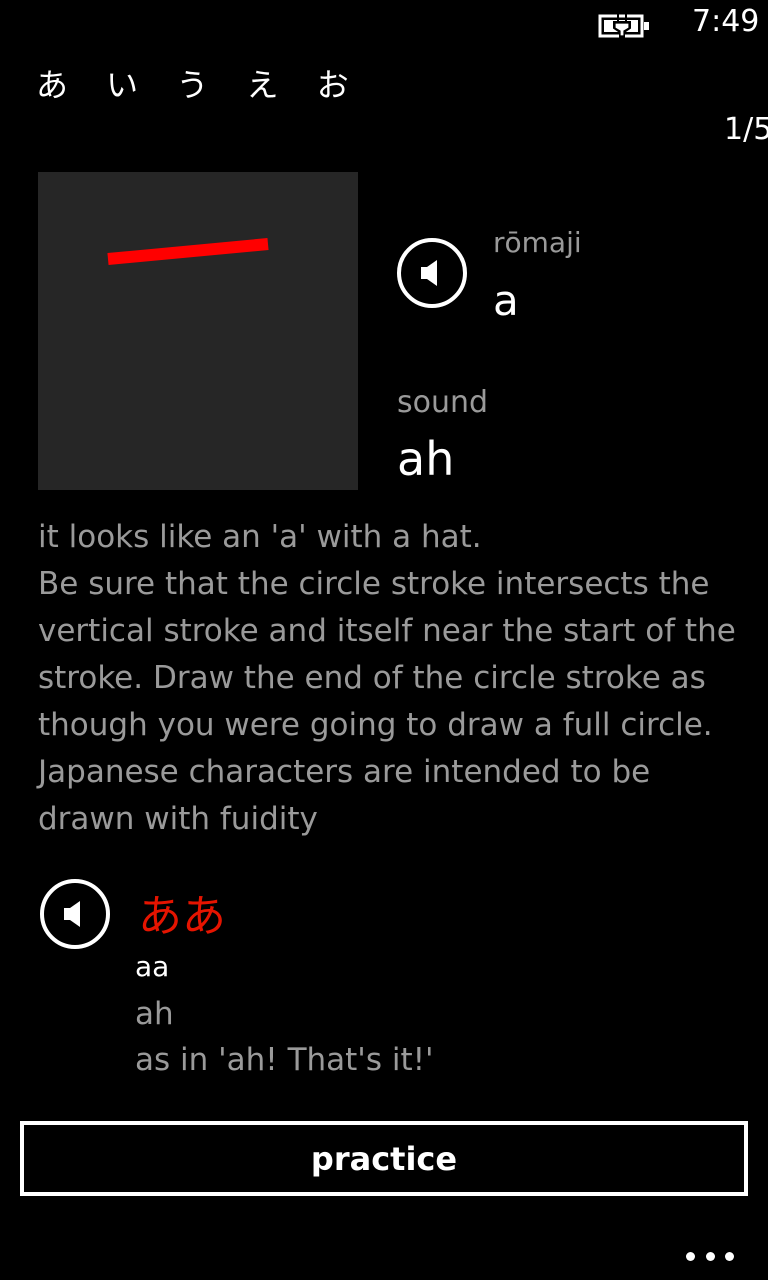 This screenshot has height=1280, width=768. I want to click on play-character-sound-button, so click(432, 273).